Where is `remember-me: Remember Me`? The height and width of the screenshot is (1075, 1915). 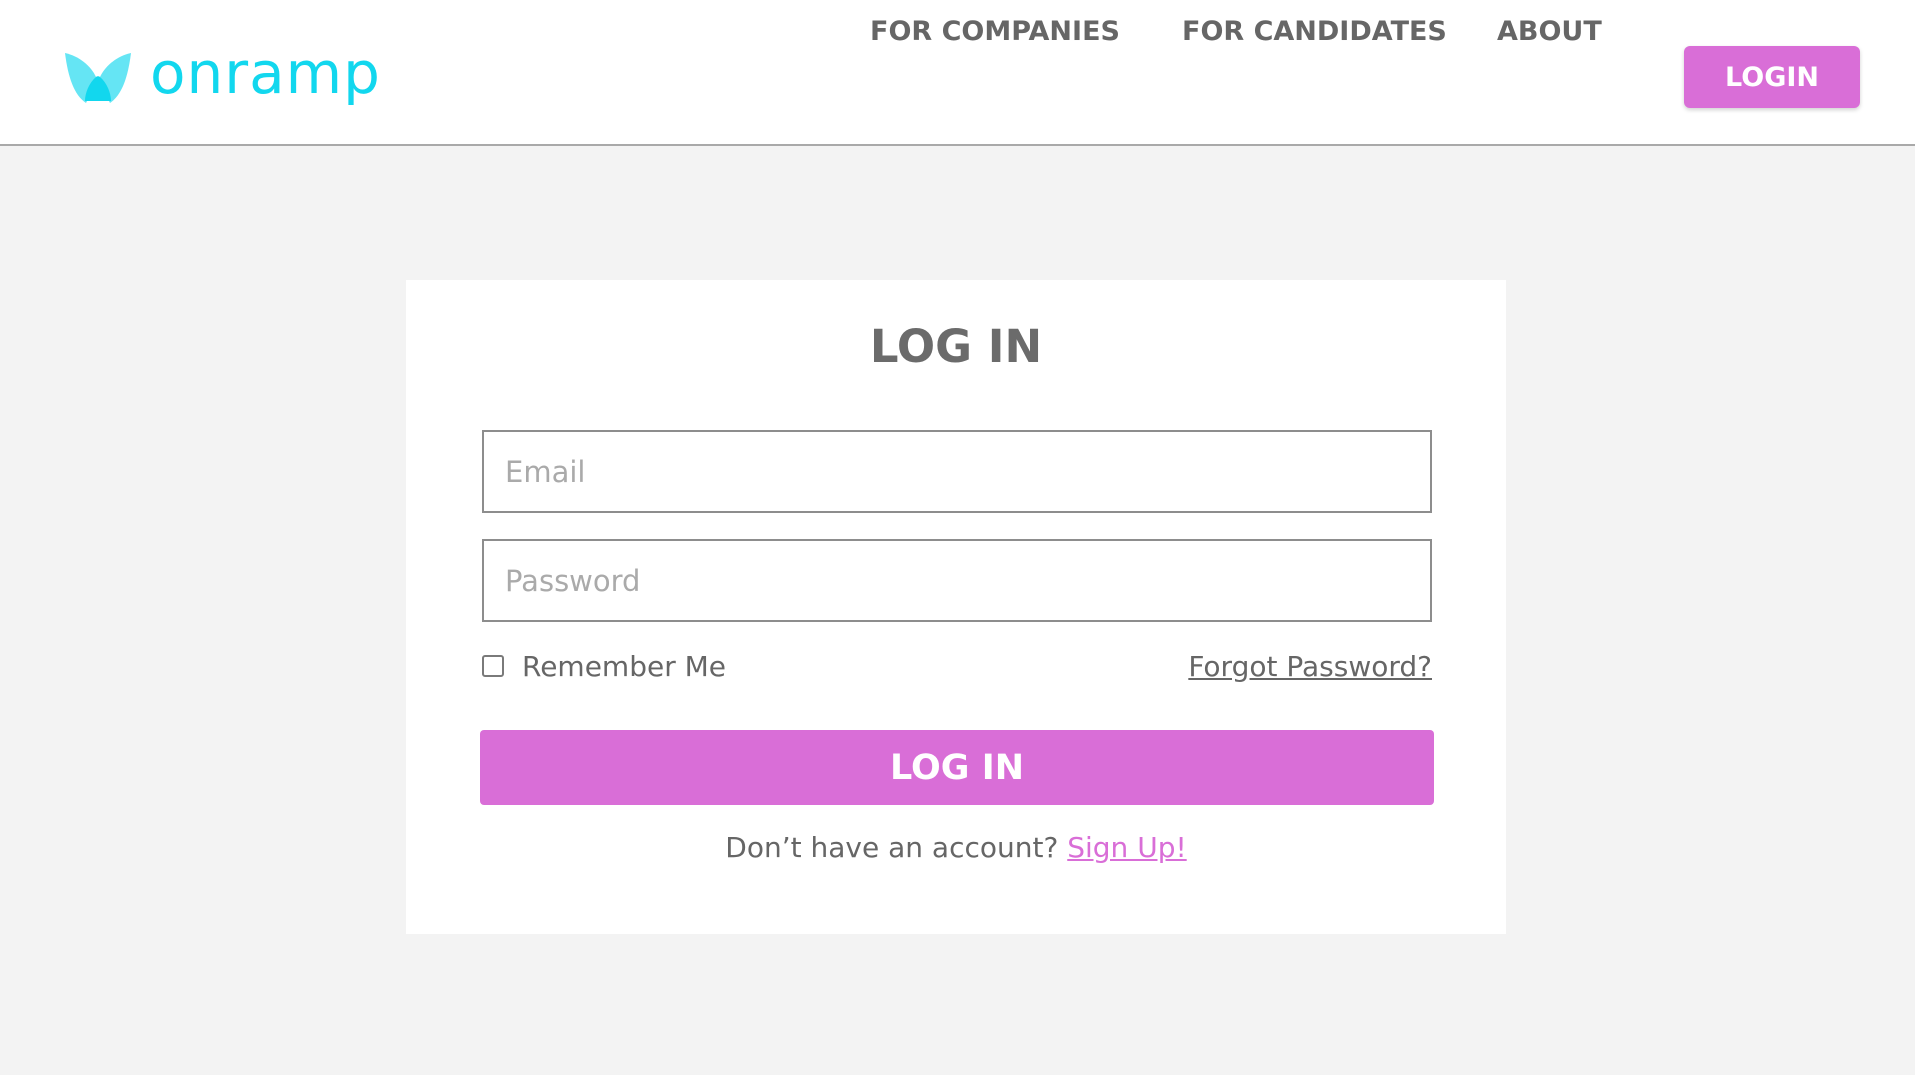
remember-me: Remember Me is located at coordinates (604, 666).